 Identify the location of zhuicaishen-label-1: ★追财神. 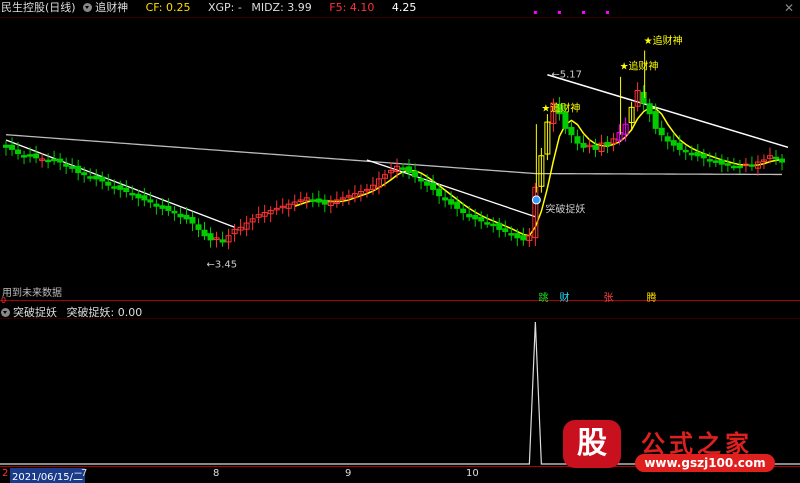
(560, 108).